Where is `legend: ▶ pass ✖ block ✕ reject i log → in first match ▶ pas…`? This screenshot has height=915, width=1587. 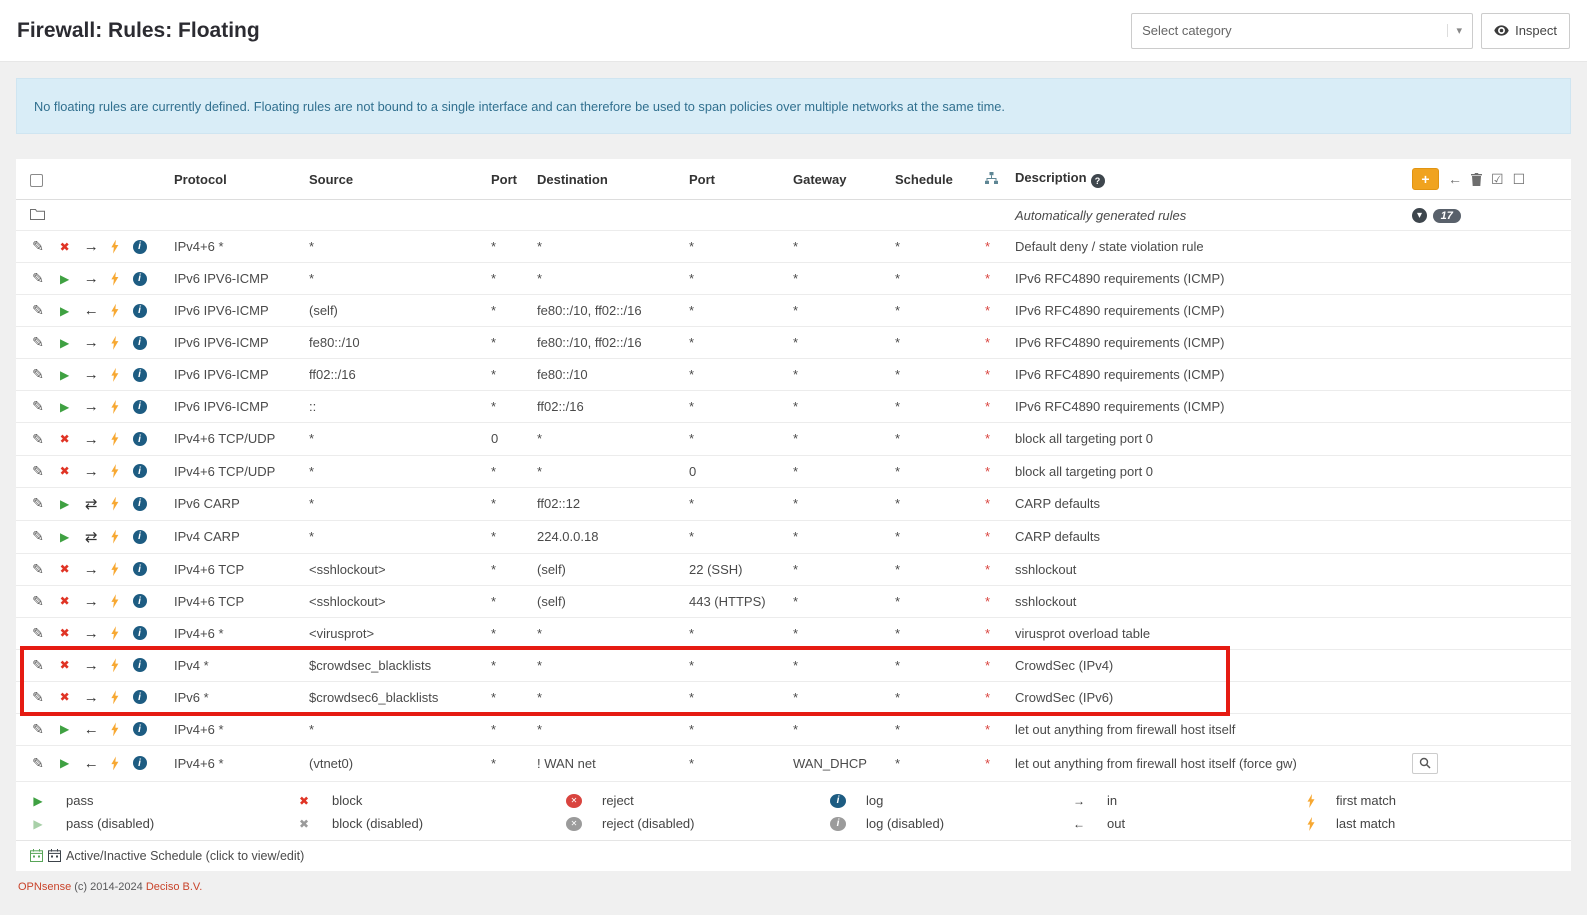 legend: ▶ pass ✖ block ✕ reject i log → in first match ▶ pas… is located at coordinates (793, 811).